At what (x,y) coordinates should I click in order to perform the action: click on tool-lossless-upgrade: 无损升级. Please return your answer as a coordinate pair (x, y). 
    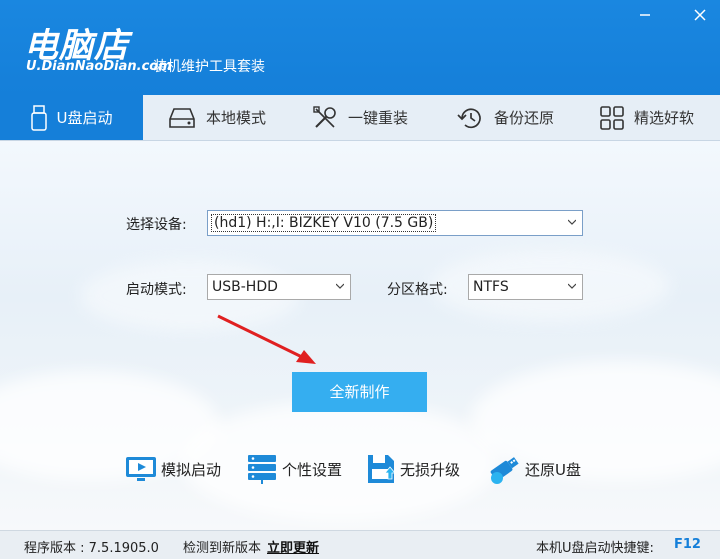
    Looking at the image, I should click on (413, 469).